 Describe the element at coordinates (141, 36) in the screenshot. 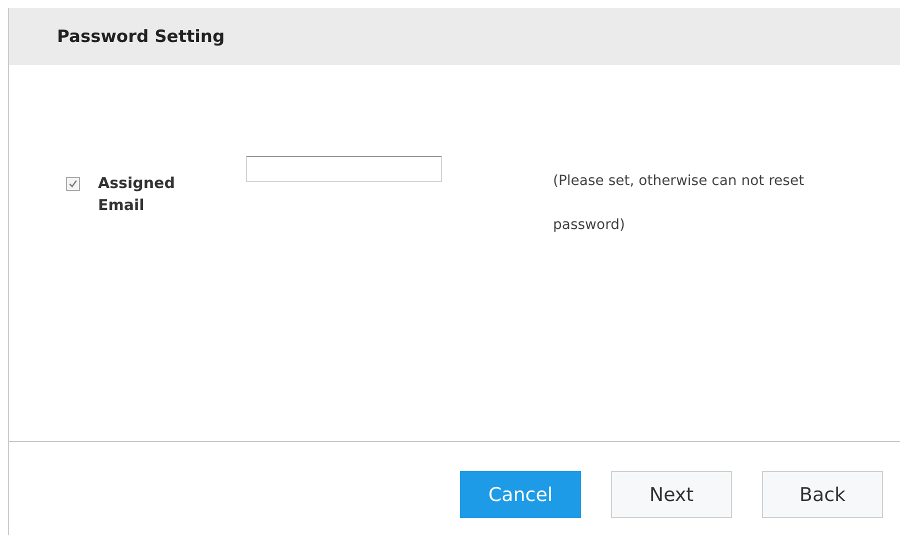

I see `dialog-title: Password Setting` at that location.